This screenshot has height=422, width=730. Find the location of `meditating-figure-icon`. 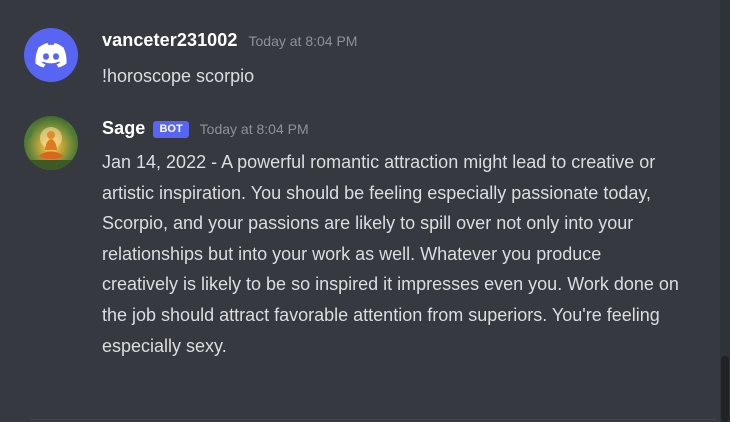

meditating-figure-icon is located at coordinates (51, 143).